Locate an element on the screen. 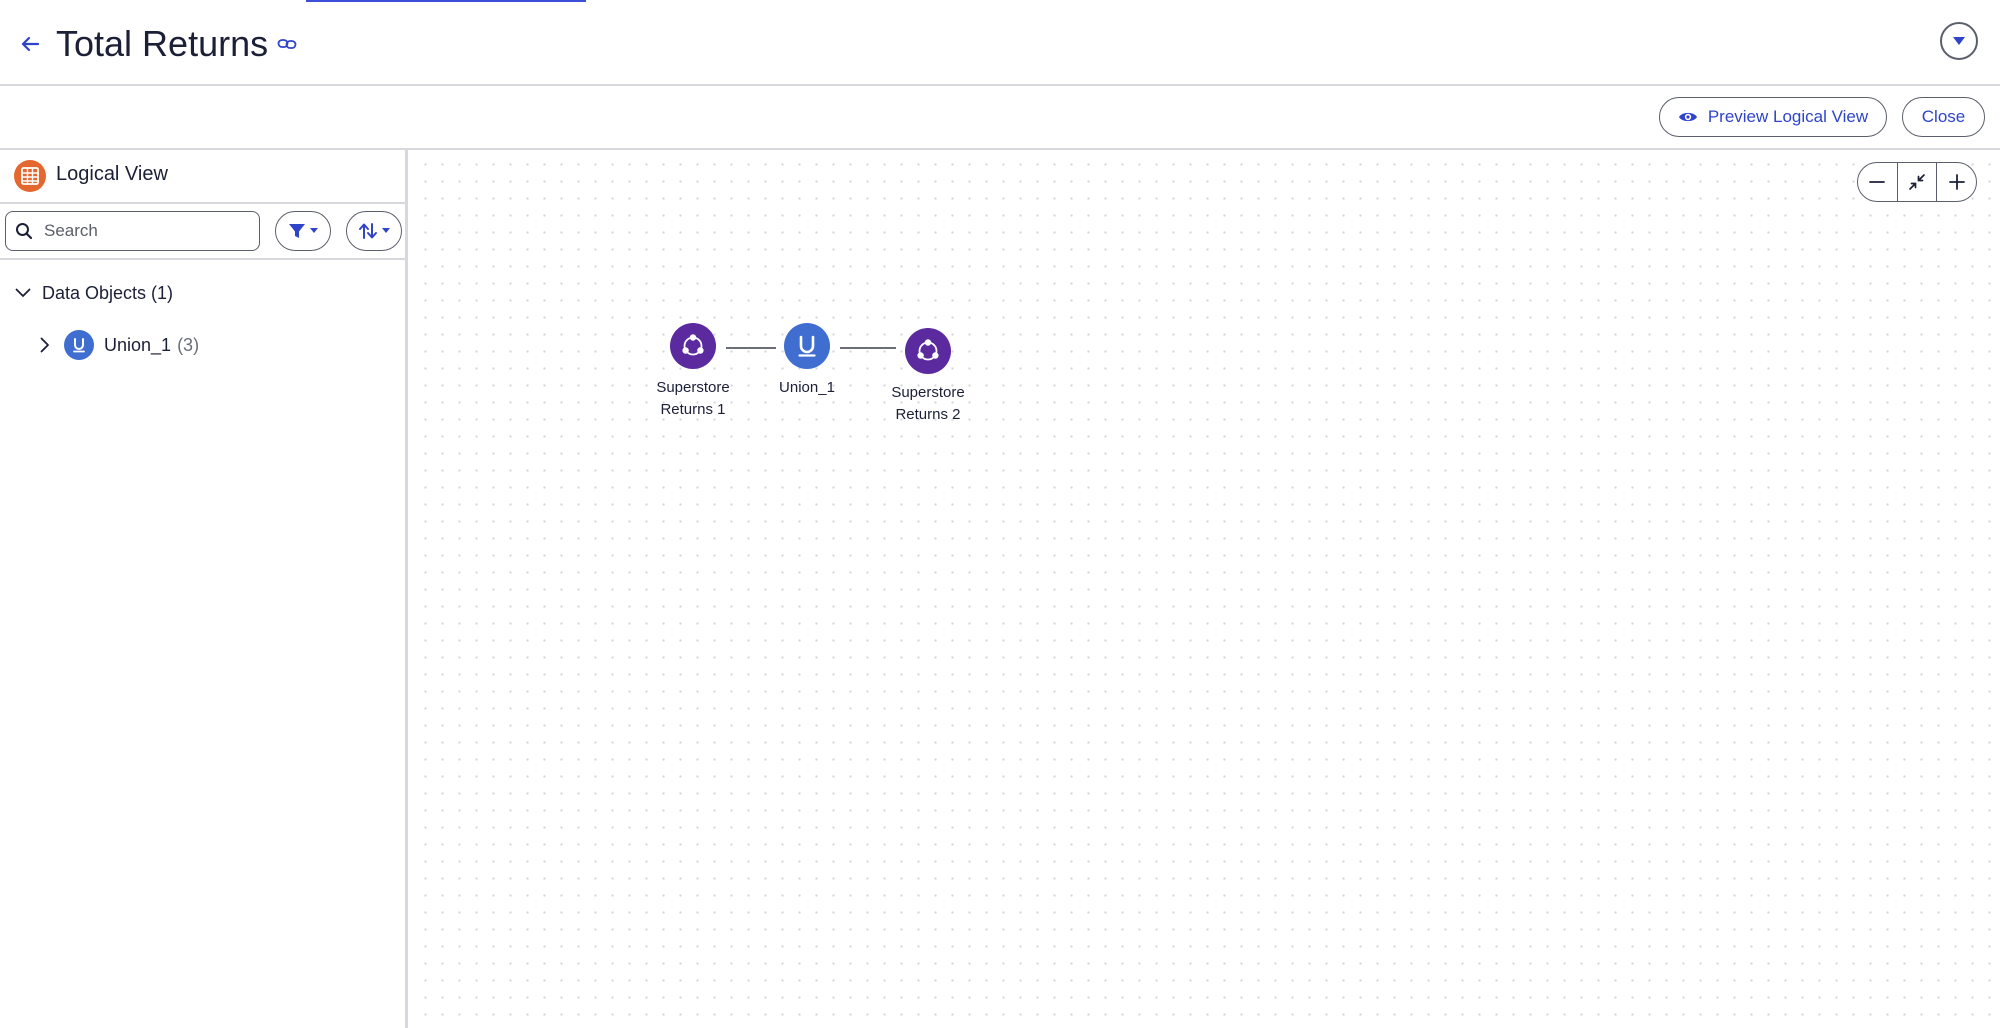  chevron-right-icon is located at coordinates (44, 345).